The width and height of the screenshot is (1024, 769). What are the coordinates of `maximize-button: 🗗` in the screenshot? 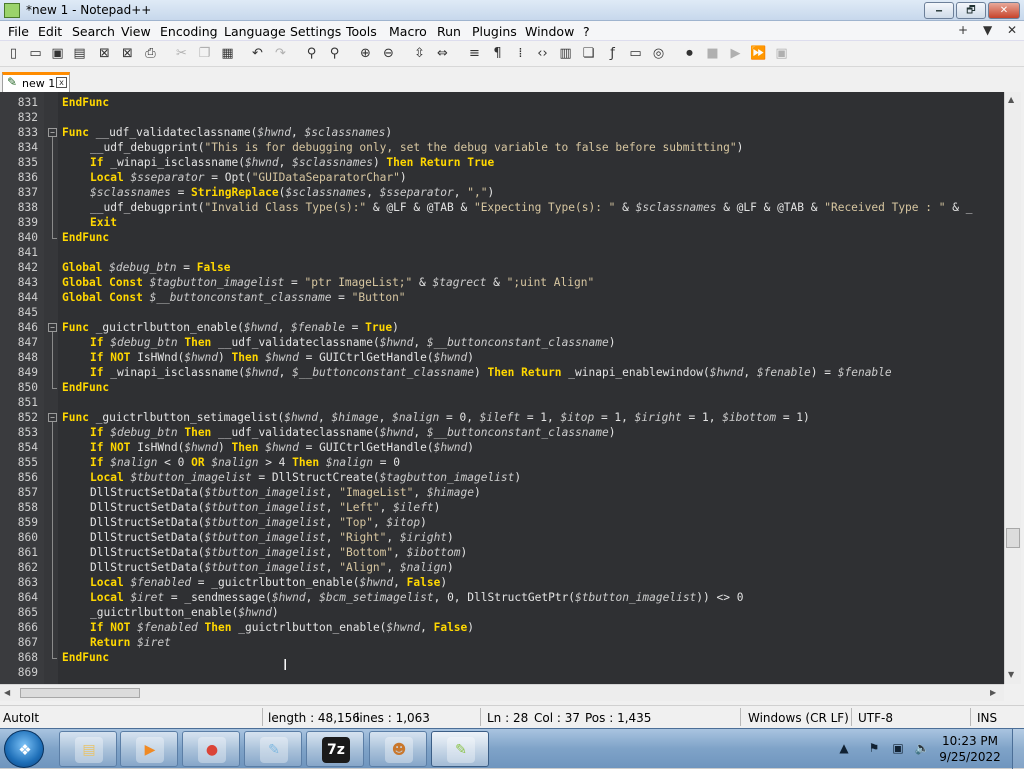 It's located at (971, 10).